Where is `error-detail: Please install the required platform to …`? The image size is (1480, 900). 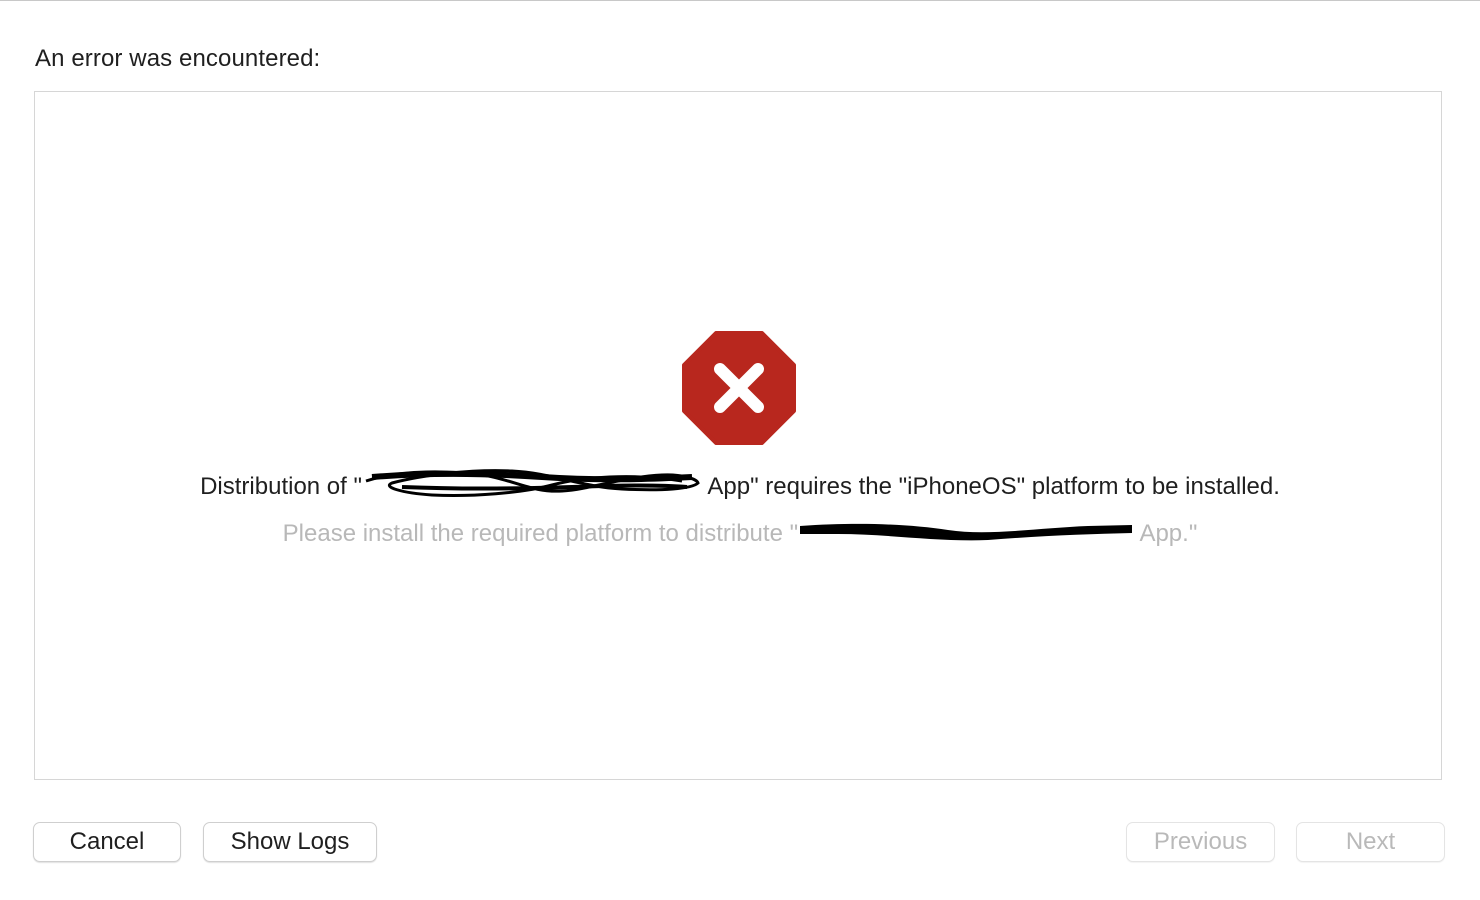 error-detail: Please install the required platform to … is located at coordinates (740, 534).